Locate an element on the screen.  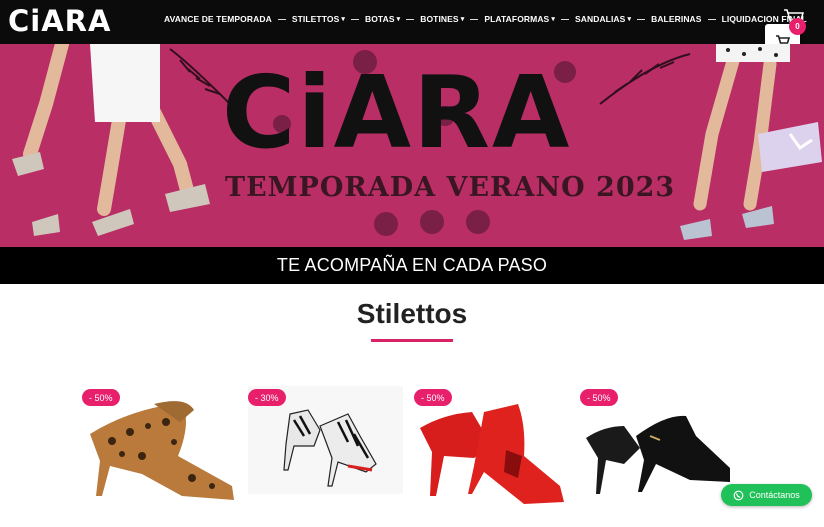
nav-item-balerinas: BALERINAS is located at coordinates (676, 19).